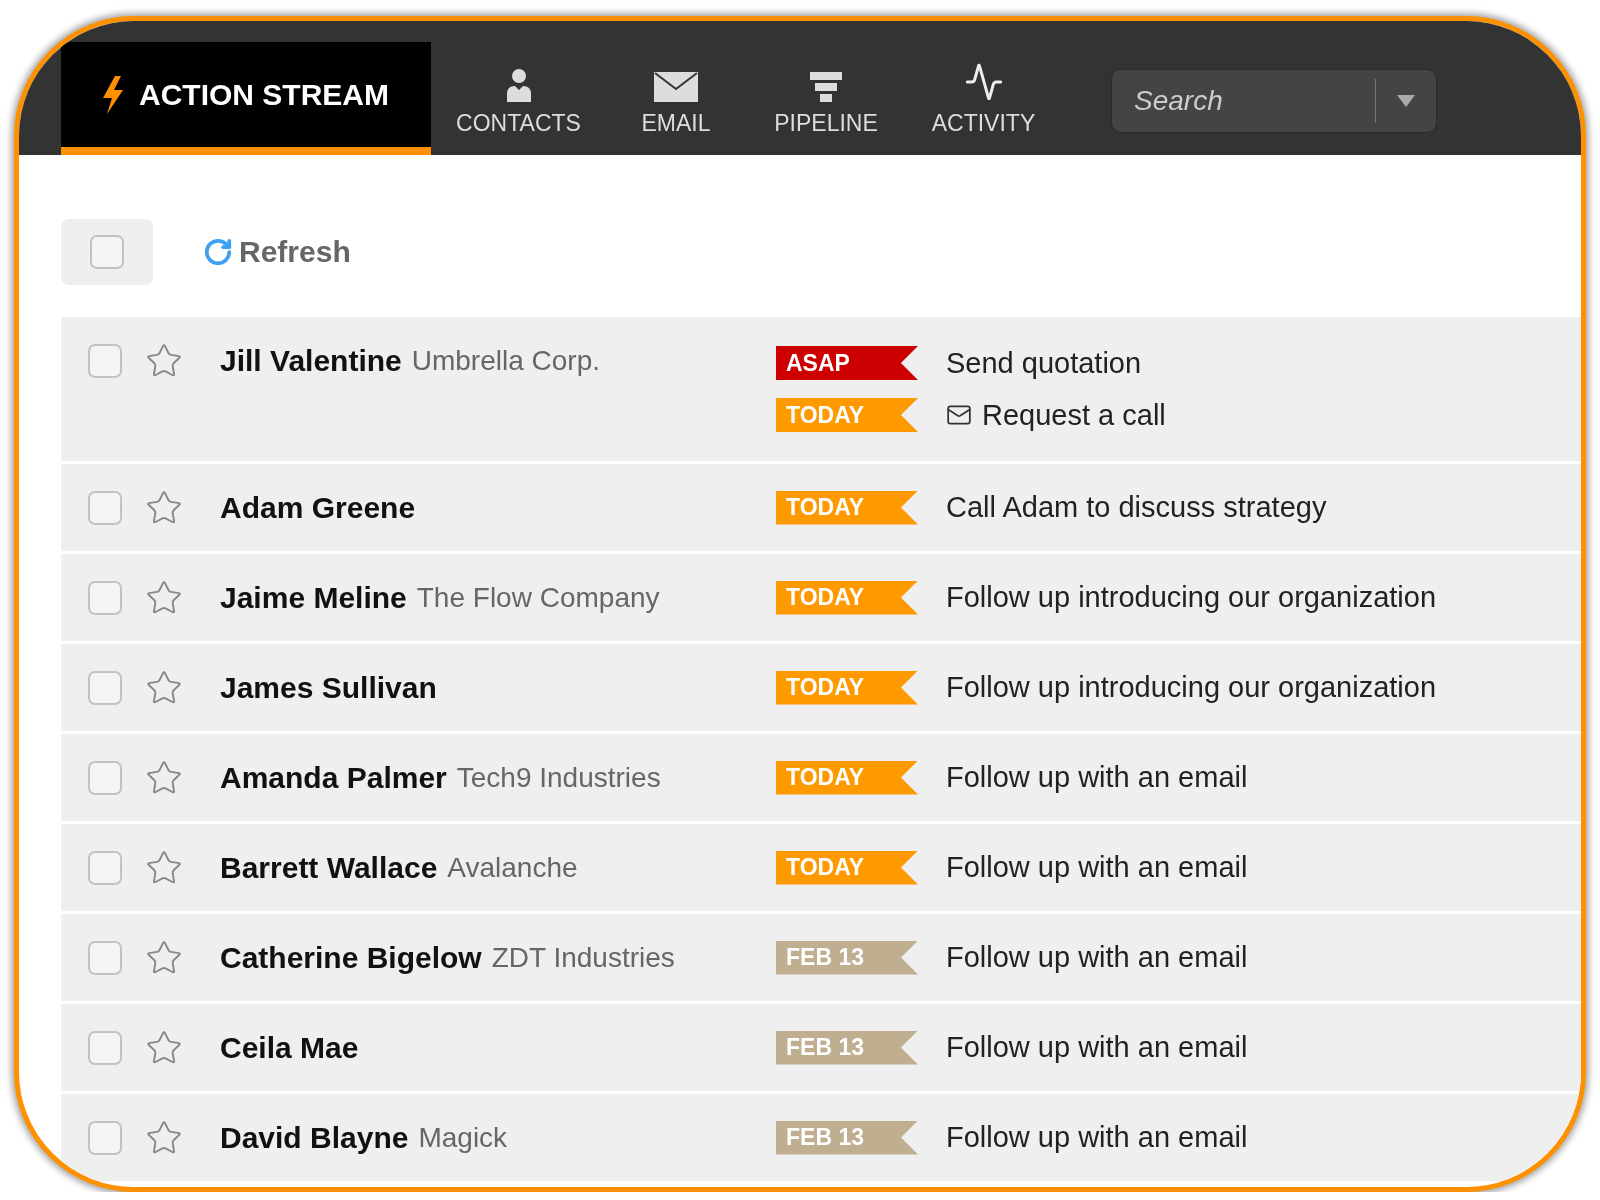  I want to click on action-row: Amanda Palmer Tech9 Industries TODAY Follow up with an email, so click(821, 777).